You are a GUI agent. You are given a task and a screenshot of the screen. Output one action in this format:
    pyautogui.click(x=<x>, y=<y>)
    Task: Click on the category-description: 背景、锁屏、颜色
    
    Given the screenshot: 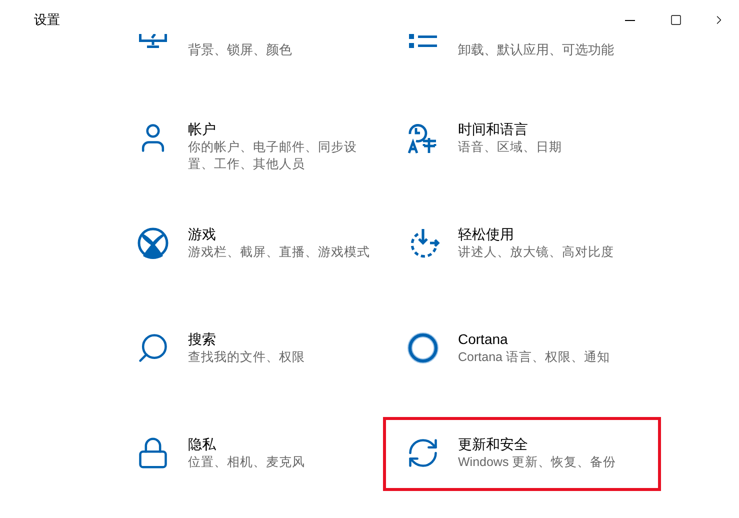 What is the action you would take?
    pyautogui.click(x=240, y=50)
    